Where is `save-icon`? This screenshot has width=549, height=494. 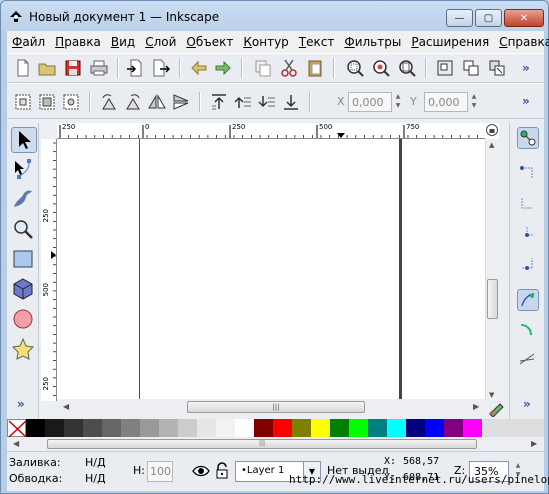
save-icon is located at coordinates (73, 68).